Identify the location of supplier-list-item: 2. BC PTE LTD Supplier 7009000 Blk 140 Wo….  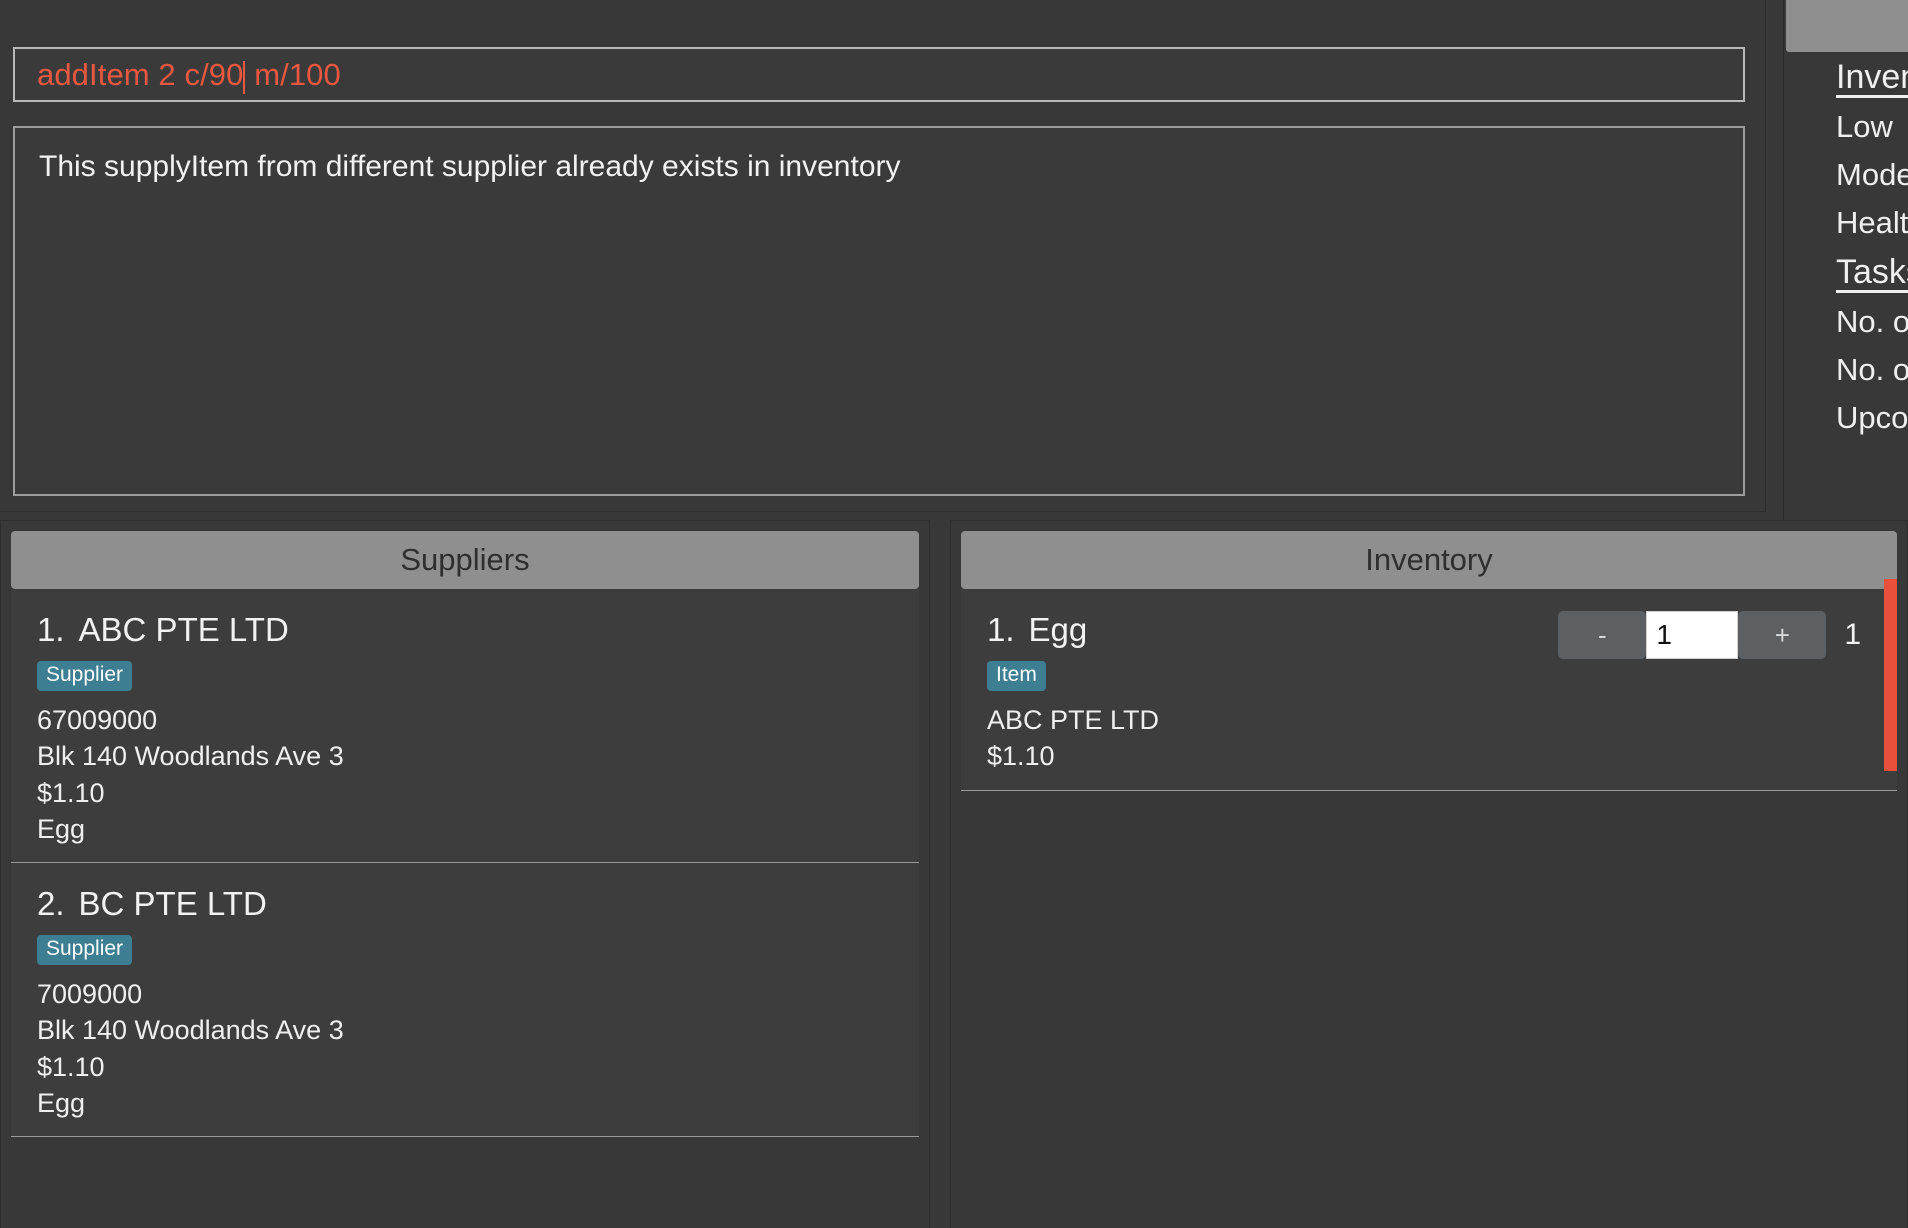
(465, 999).